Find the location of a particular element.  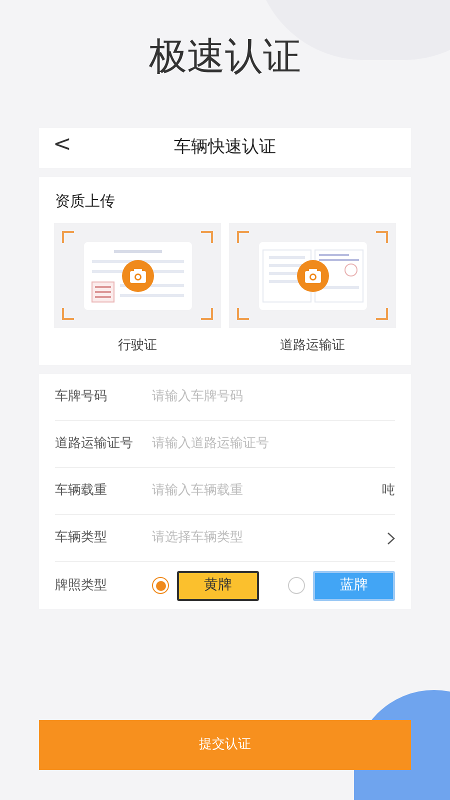

chevron-right-icon is located at coordinates (391, 538).